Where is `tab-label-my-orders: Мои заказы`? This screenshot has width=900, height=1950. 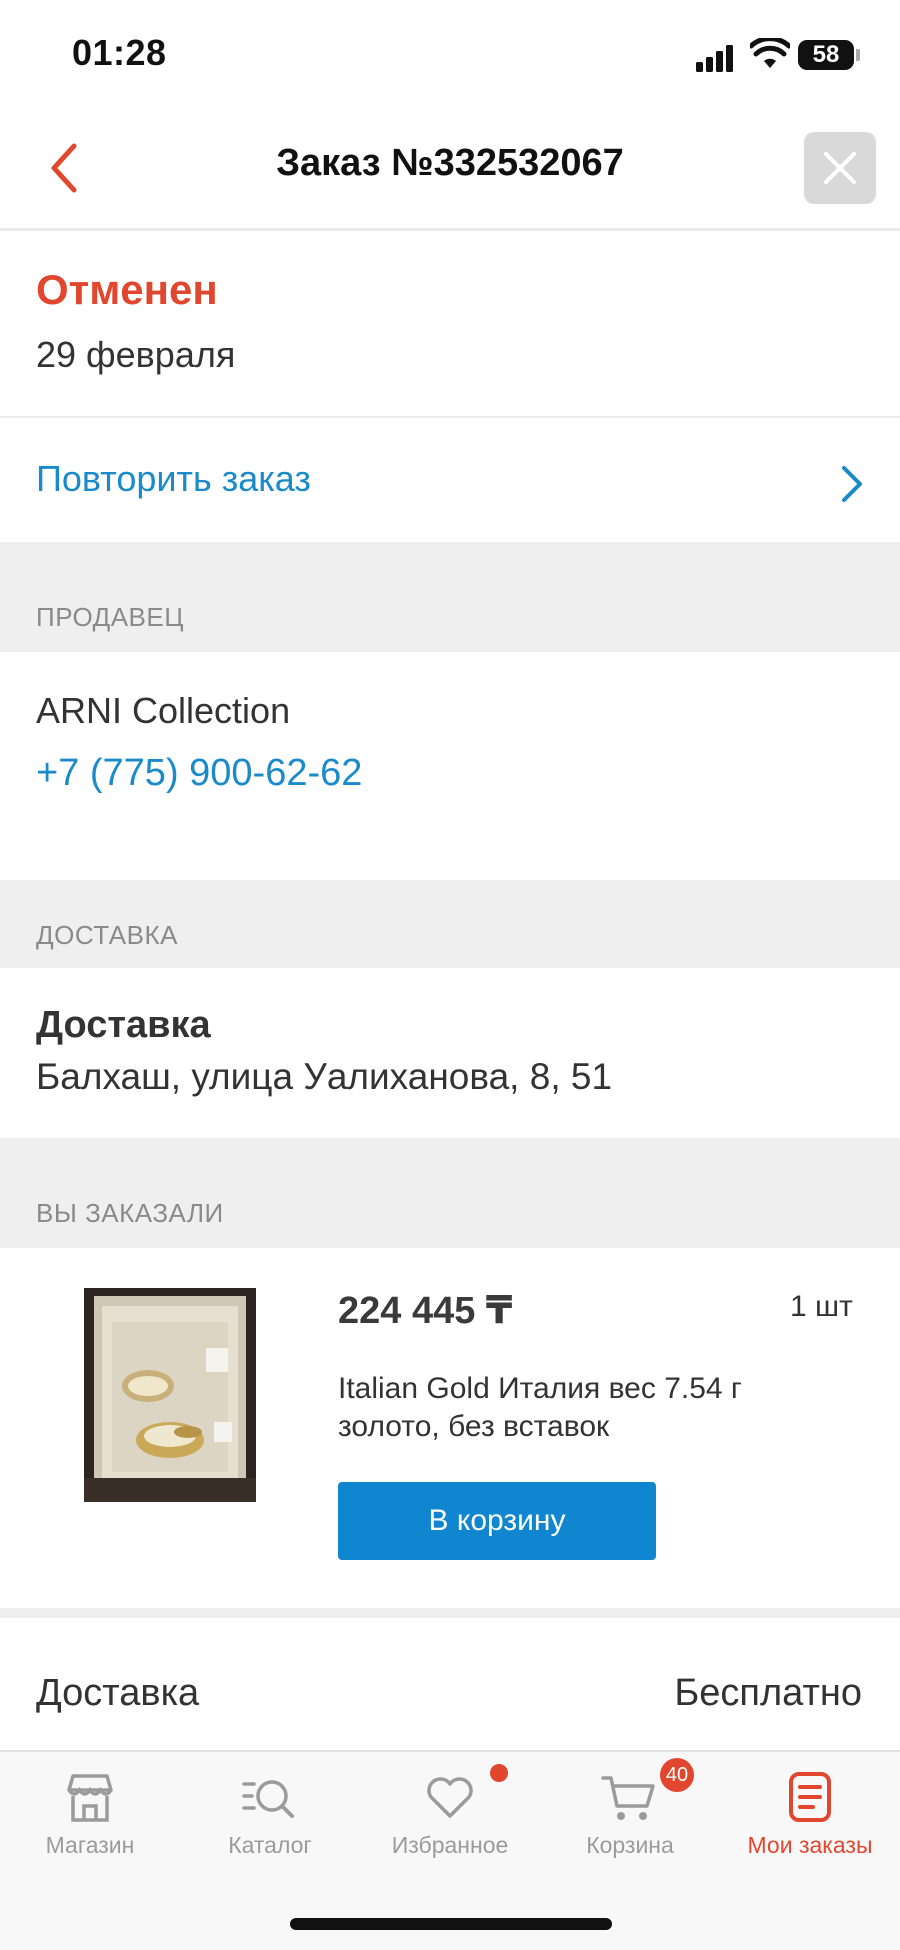 tab-label-my-orders: Мои заказы is located at coordinates (810, 1845).